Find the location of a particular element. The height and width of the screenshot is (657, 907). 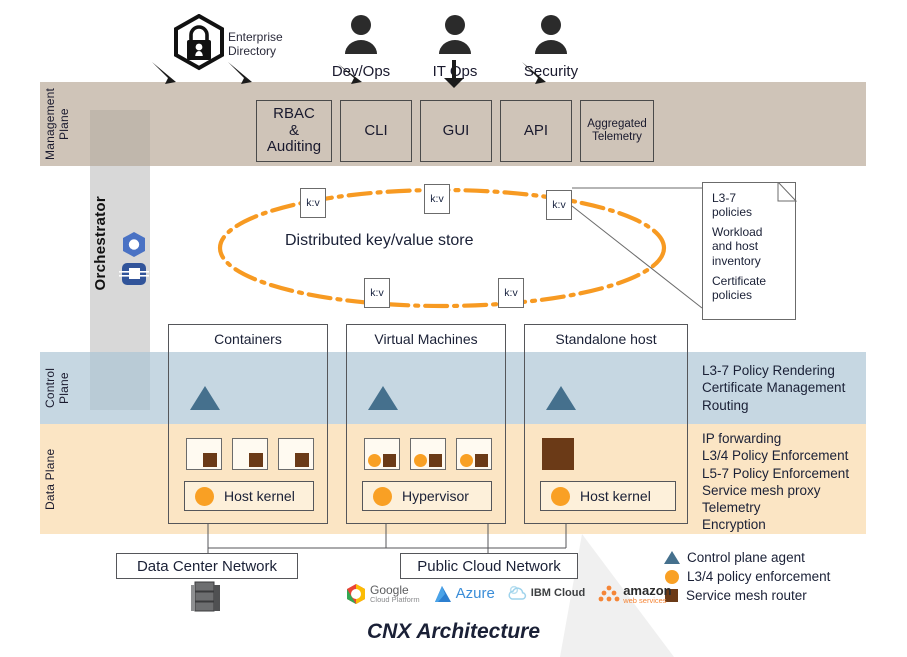

logo-azure: Azure is located at coordinates (464, 594).